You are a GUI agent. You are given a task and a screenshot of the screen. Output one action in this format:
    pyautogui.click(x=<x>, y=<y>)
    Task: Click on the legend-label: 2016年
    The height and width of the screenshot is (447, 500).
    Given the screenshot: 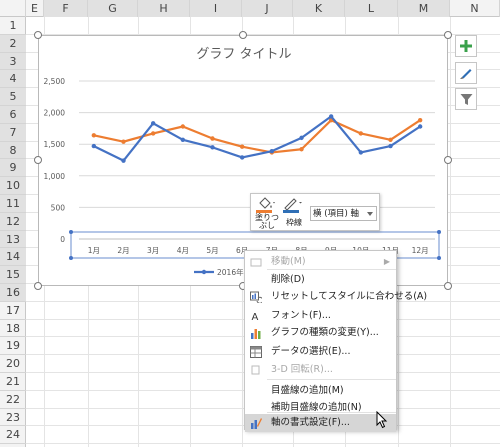 What is the action you would take?
    pyautogui.click(x=230, y=272)
    